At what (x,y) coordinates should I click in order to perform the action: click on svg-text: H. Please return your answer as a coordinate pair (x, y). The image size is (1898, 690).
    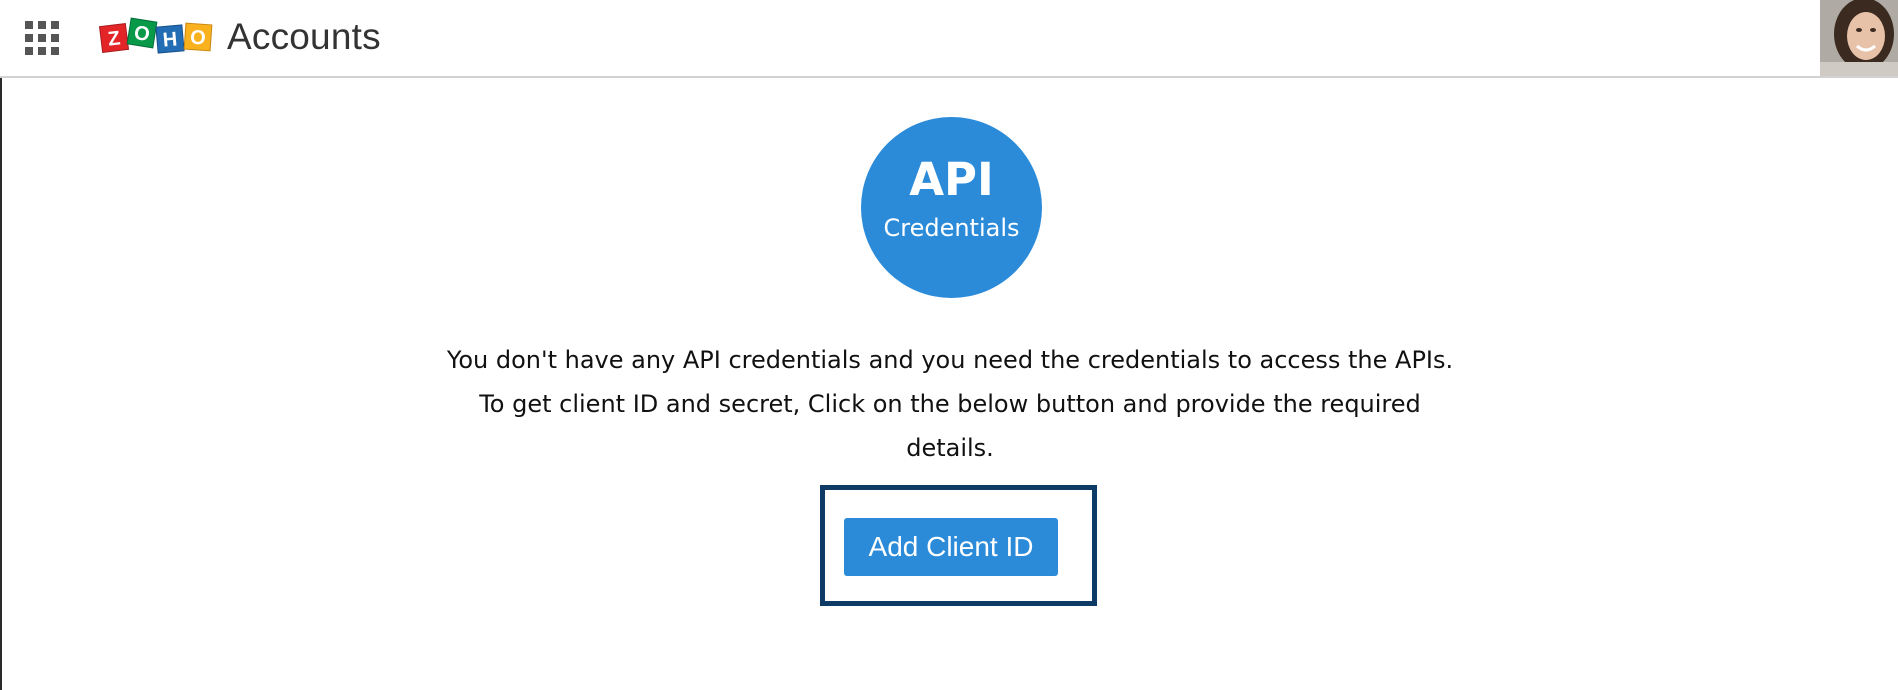
    Looking at the image, I should click on (170, 39).